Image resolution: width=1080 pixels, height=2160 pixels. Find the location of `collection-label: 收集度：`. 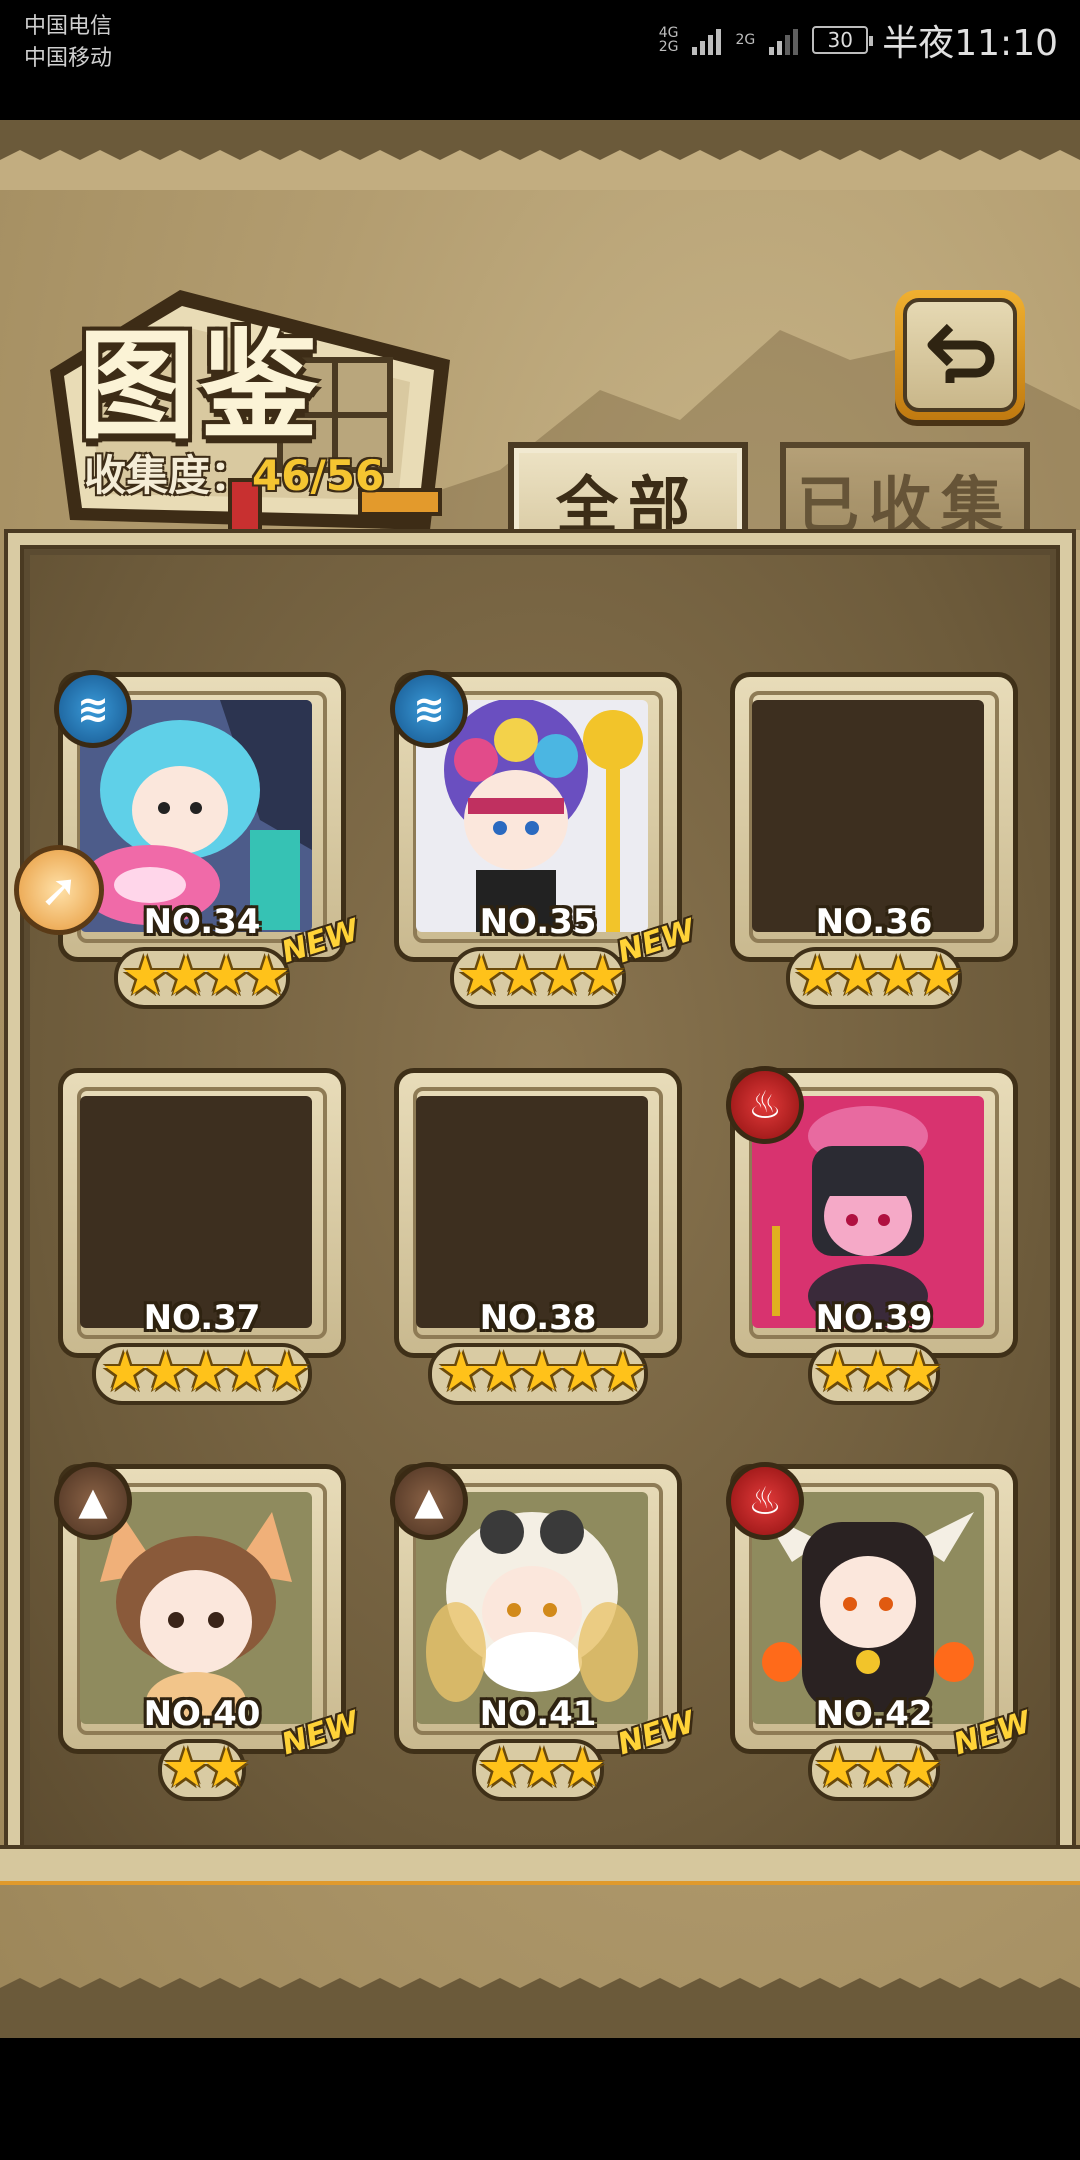

collection-label: 收集度： is located at coordinates (168, 475).